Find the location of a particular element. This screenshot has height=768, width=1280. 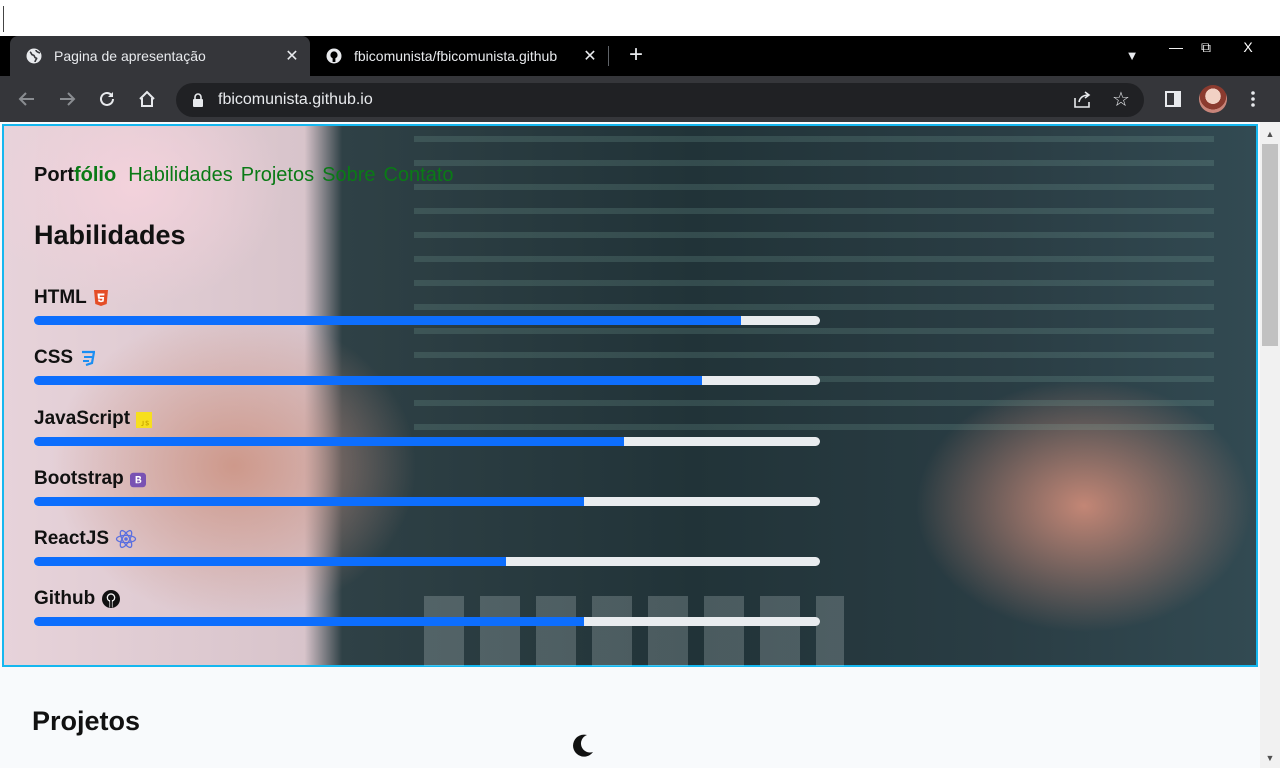

tab-title: Pagina de apresentação is located at coordinates (130, 56).